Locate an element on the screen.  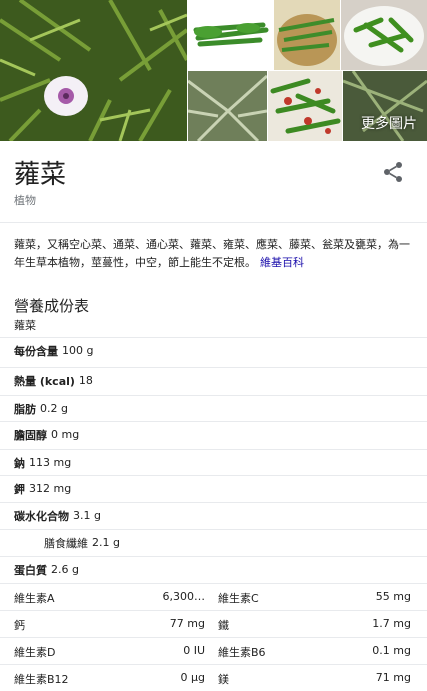
nutrient-value: 0.1 mg is located at coordinates (391, 650).